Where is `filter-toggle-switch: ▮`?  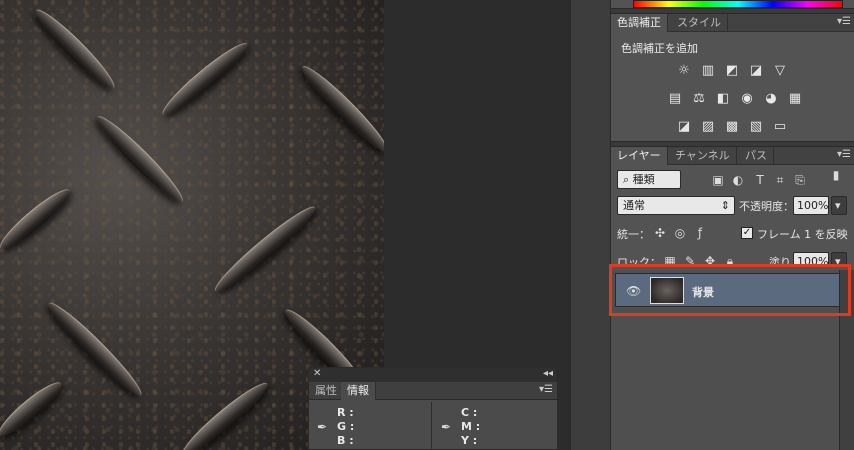
filter-toggle-switch: ▮ is located at coordinates (836, 178).